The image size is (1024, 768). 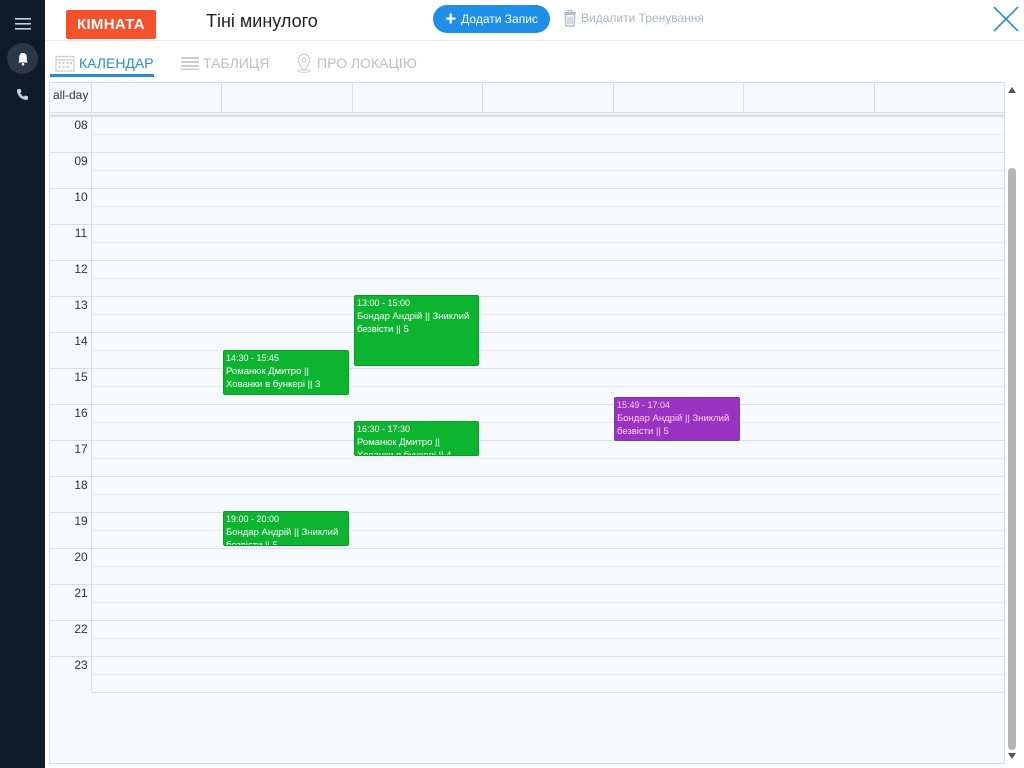 I want to click on phone-icon, so click(x=22, y=94).